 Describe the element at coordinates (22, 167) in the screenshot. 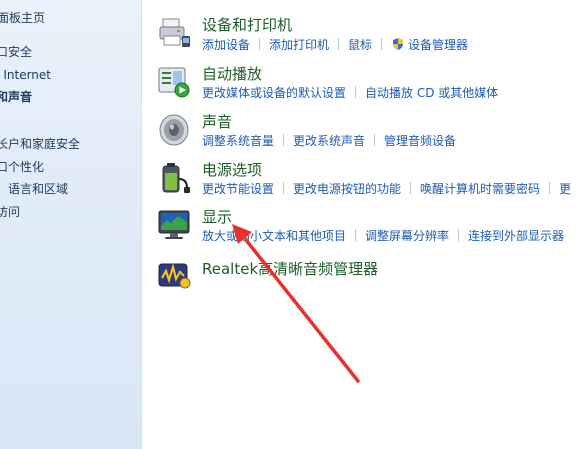

I see `sidebar-item-personalization: 口个性化` at that location.